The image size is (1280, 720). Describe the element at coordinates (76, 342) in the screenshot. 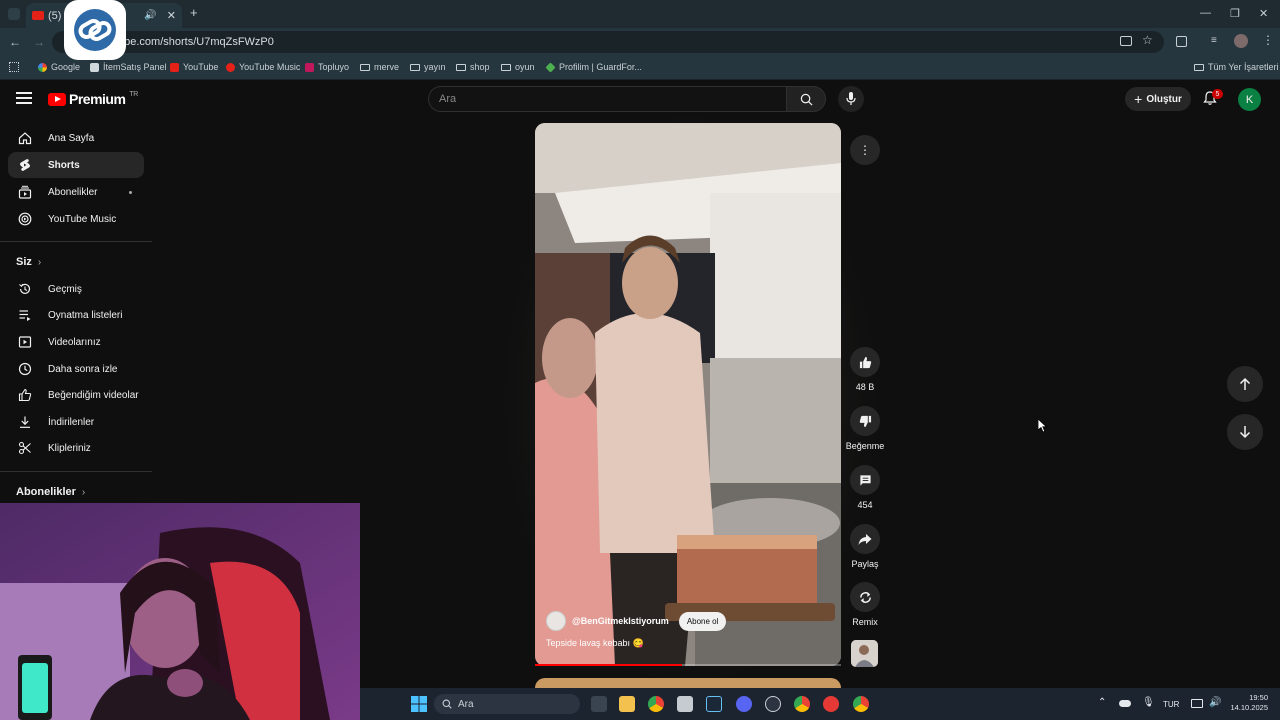

I see `sidebar-item-your-videos: Videolarınız` at that location.